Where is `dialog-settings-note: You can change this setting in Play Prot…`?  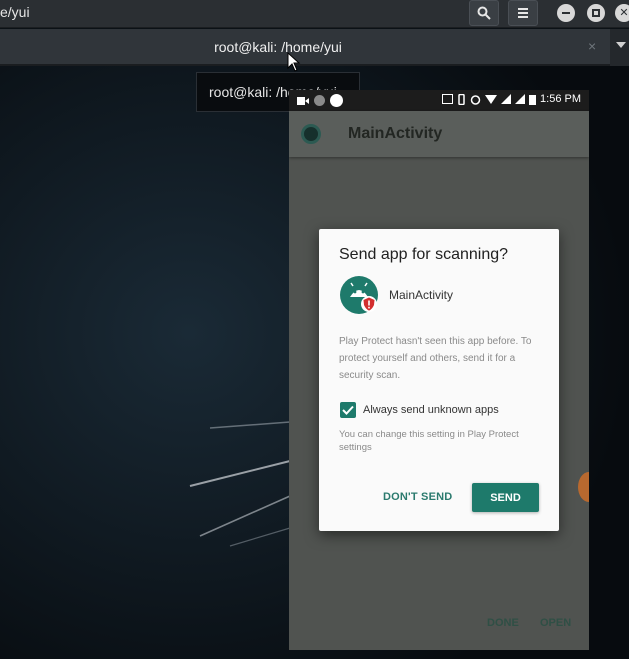
dialog-settings-note: You can change this setting in Play Prot… is located at coordinates (429, 441).